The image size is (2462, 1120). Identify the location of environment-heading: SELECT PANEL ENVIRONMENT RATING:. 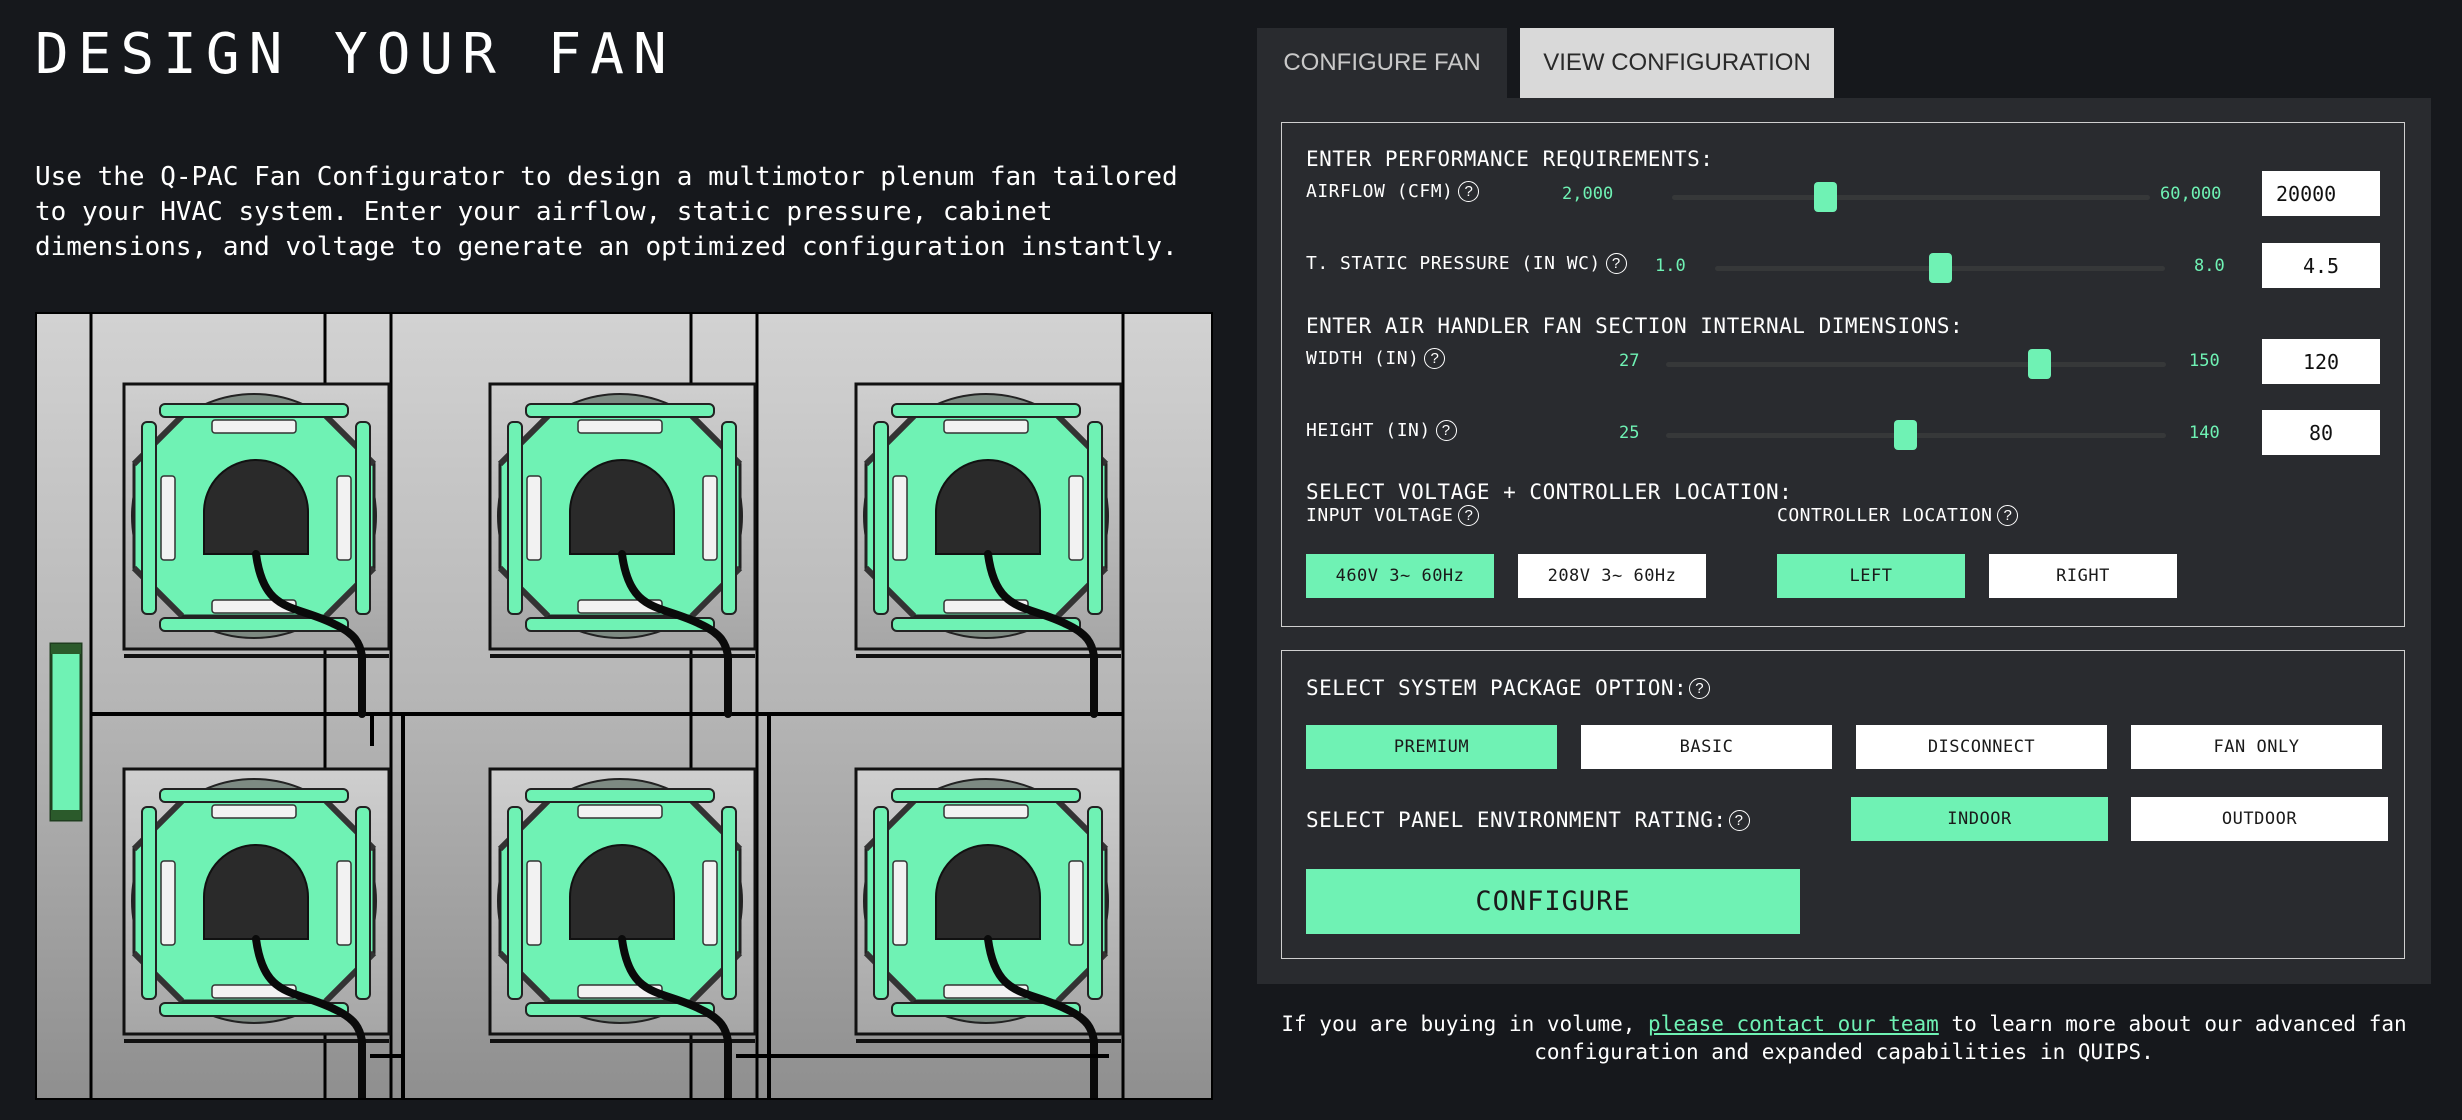
(1516, 820).